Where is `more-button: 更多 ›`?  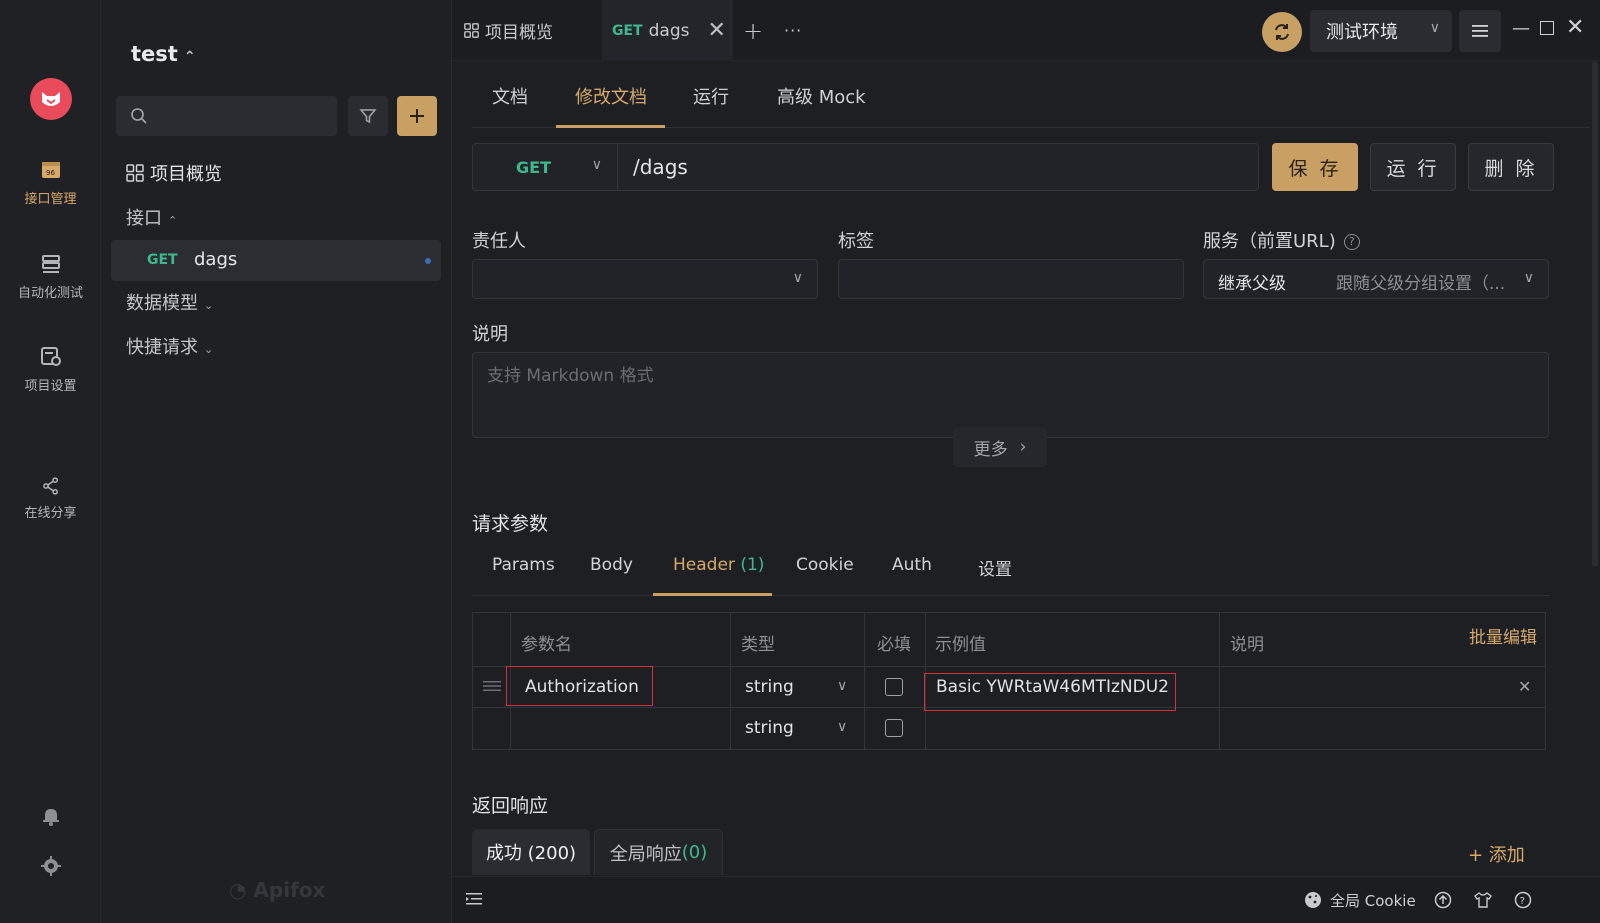 more-button: 更多 › is located at coordinates (1000, 447).